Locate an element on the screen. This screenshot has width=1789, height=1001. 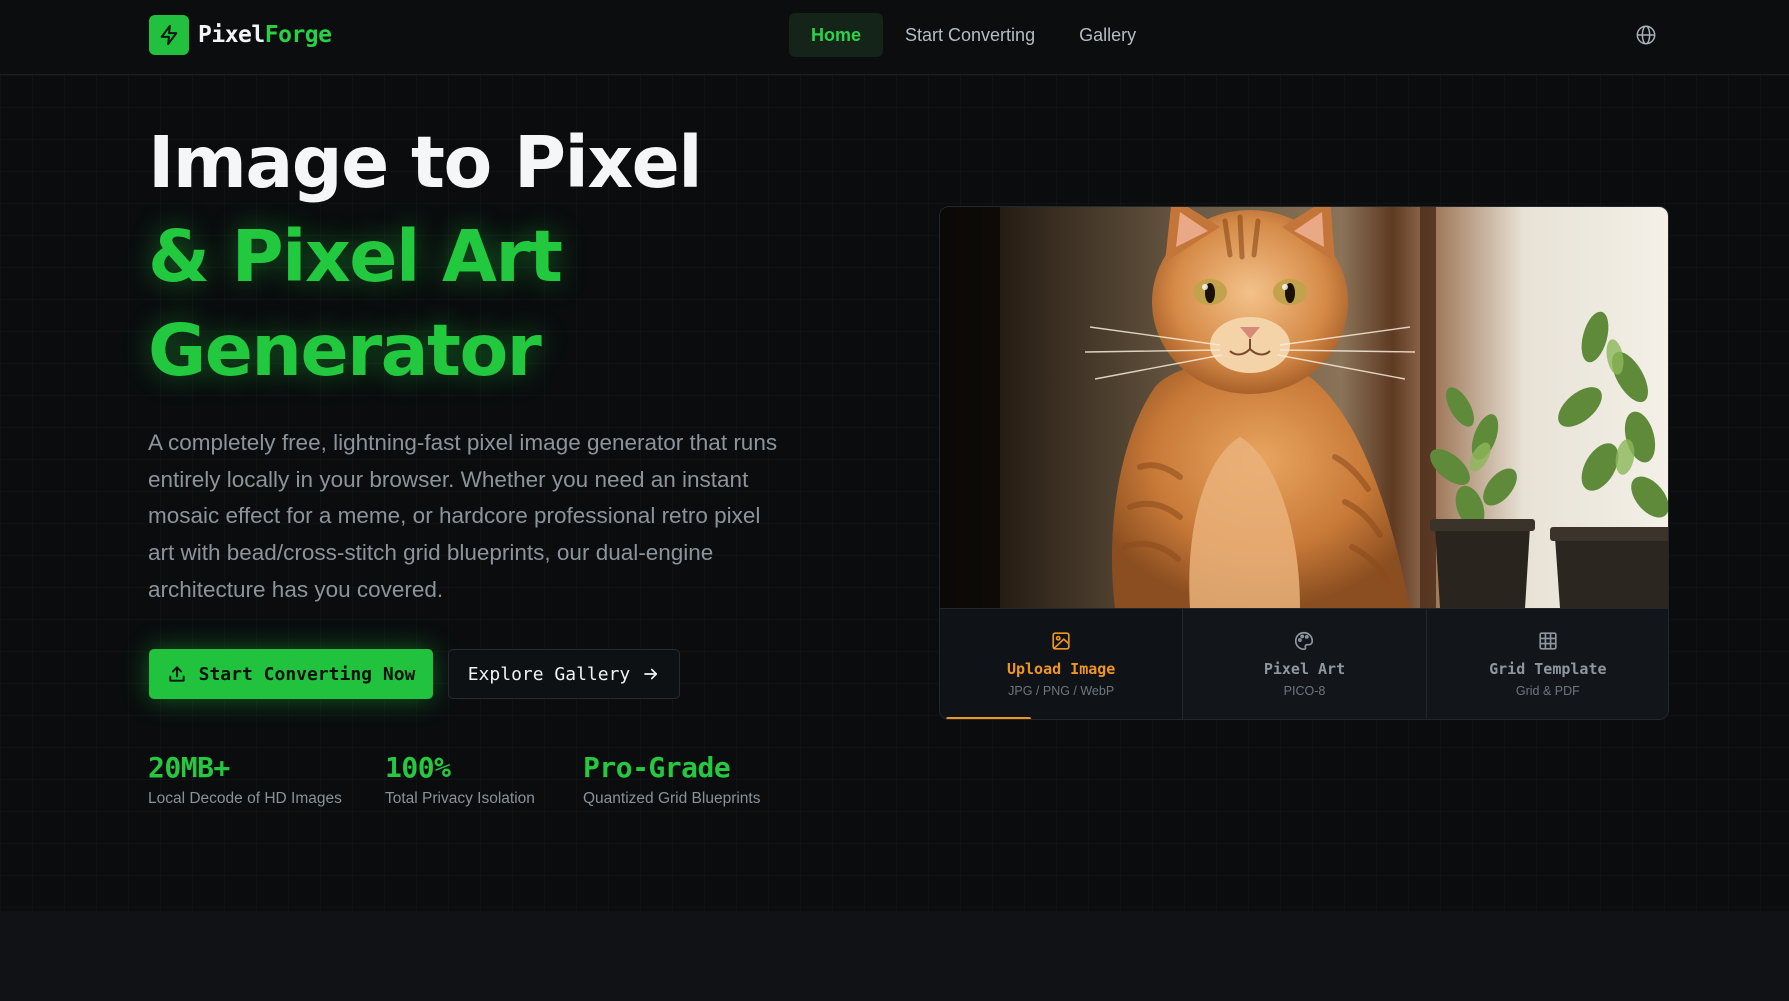
brand-name-part1: Pixel is located at coordinates (231, 35).